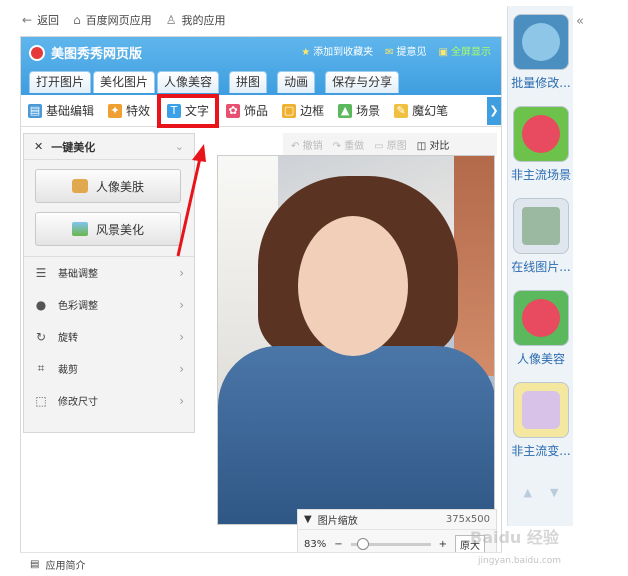  What do you see at coordinates (421, 111) in the screenshot?
I see `tool-magic-pen: ✎ 魔幻笔` at bounding box center [421, 111].